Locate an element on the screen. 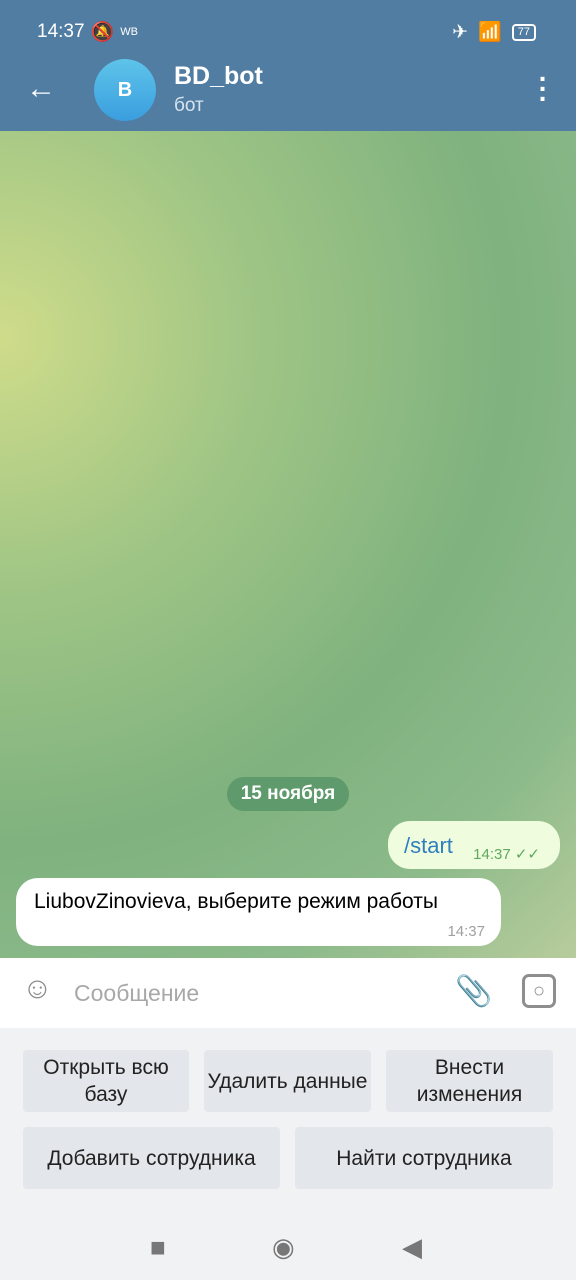 This screenshot has height=1280, width=576. attach-icon: 📎 is located at coordinates (473, 991).